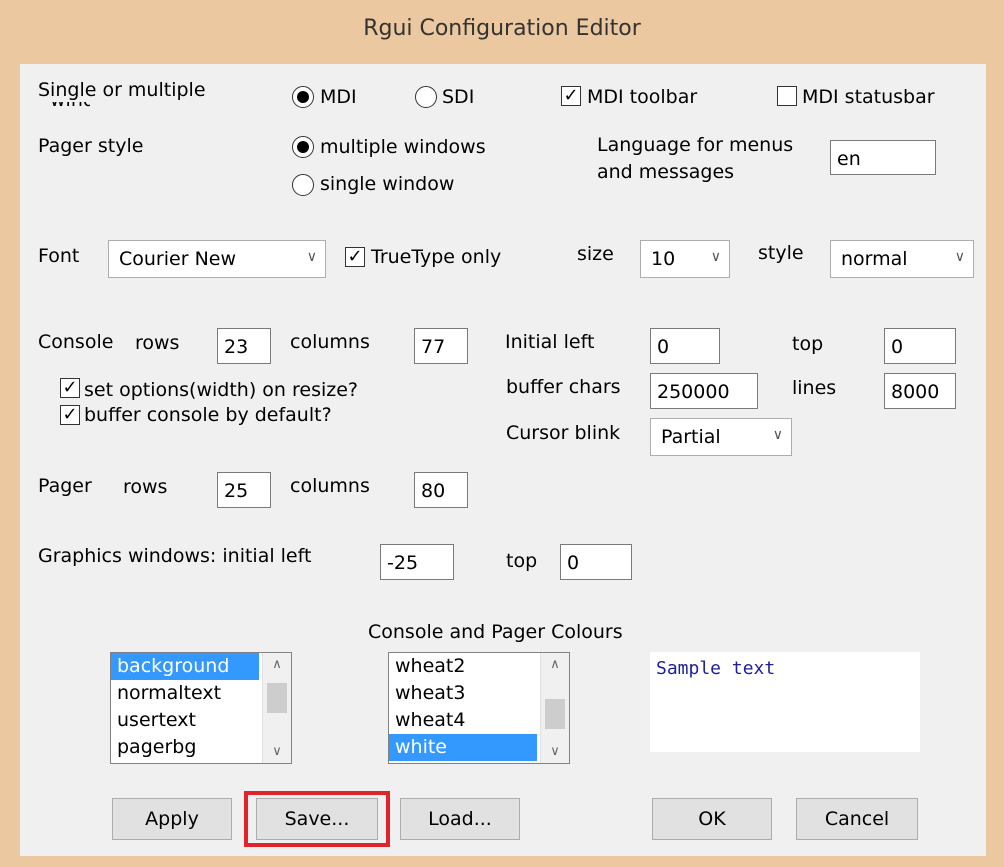 The image size is (1004, 867). Describe the element at coordinates (122, 90) in the screenshot. I see `interface-label: Single or multiple` at that location.